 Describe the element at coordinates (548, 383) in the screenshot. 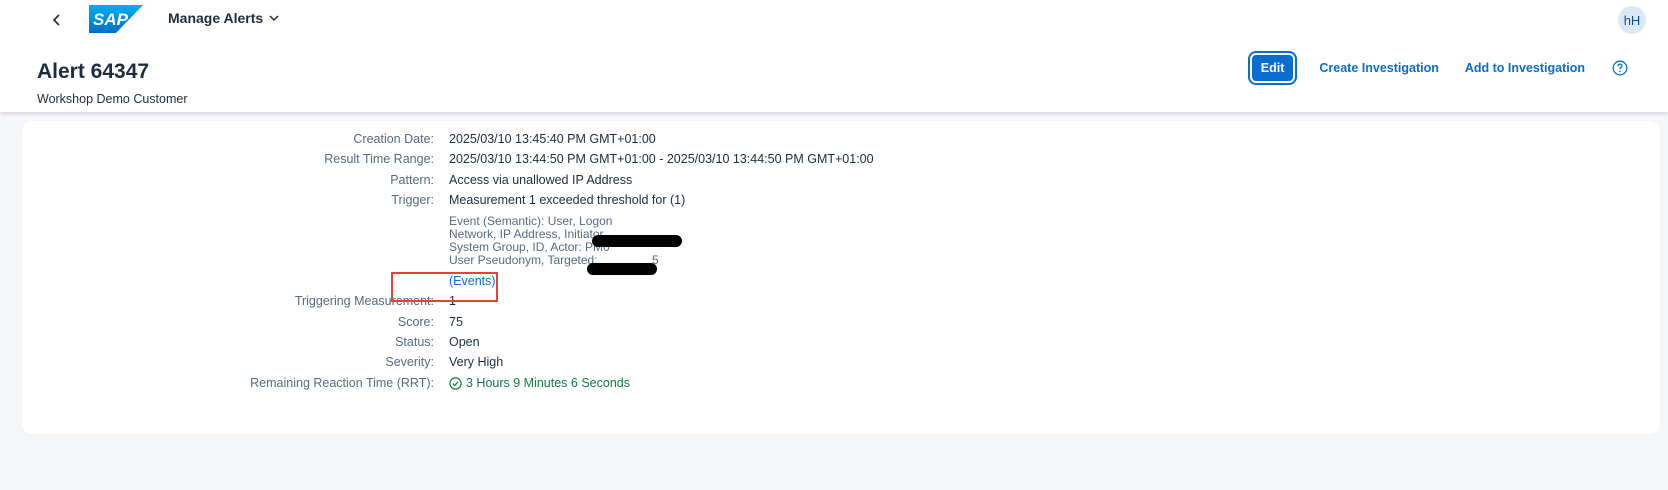

I see `rrt-text: 3 Hours 9 Minutes 6 Seconds` at that location.